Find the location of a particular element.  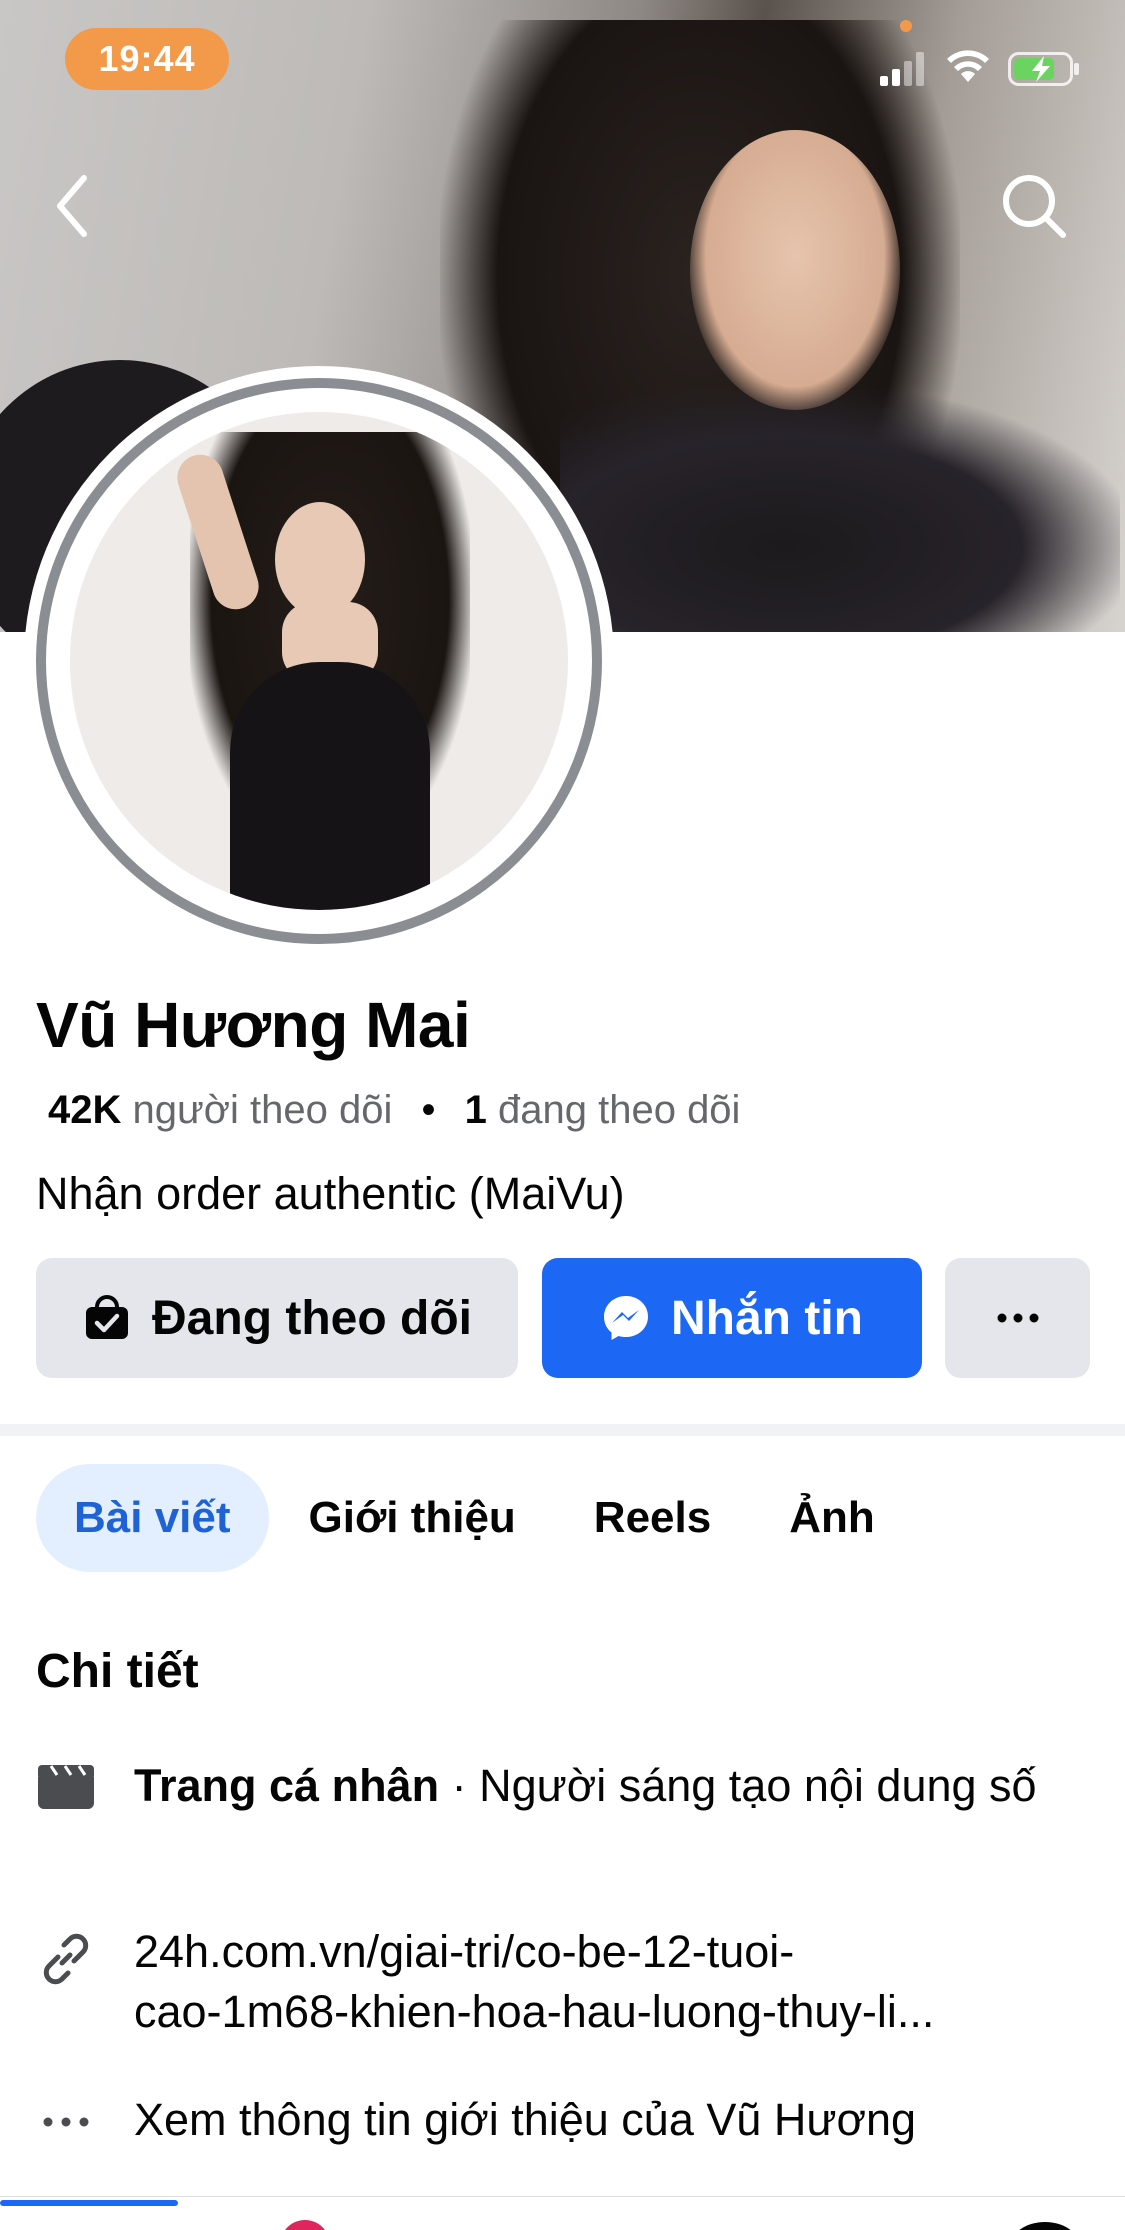

following-button: Đang theo dõi is located at coordinates (277, 1318).